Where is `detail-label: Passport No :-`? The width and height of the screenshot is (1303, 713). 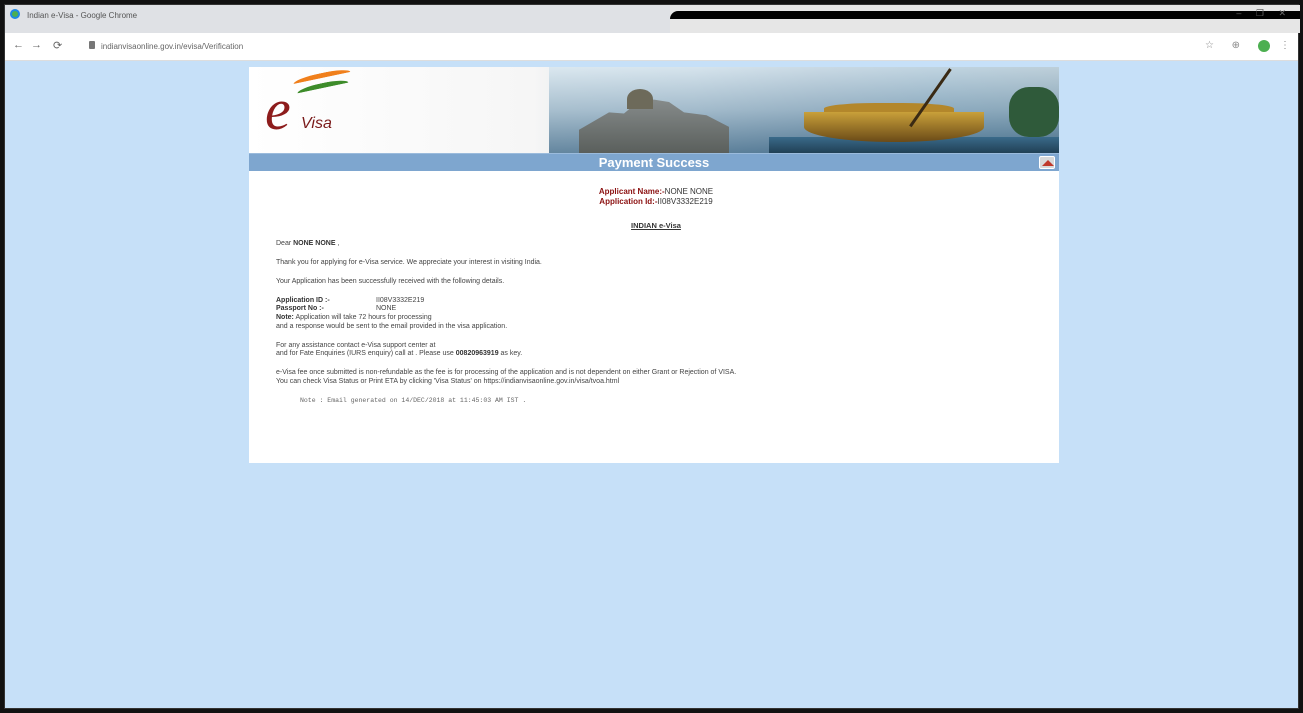
detail-label: Passport No :- is located at coordinates (300, 309).